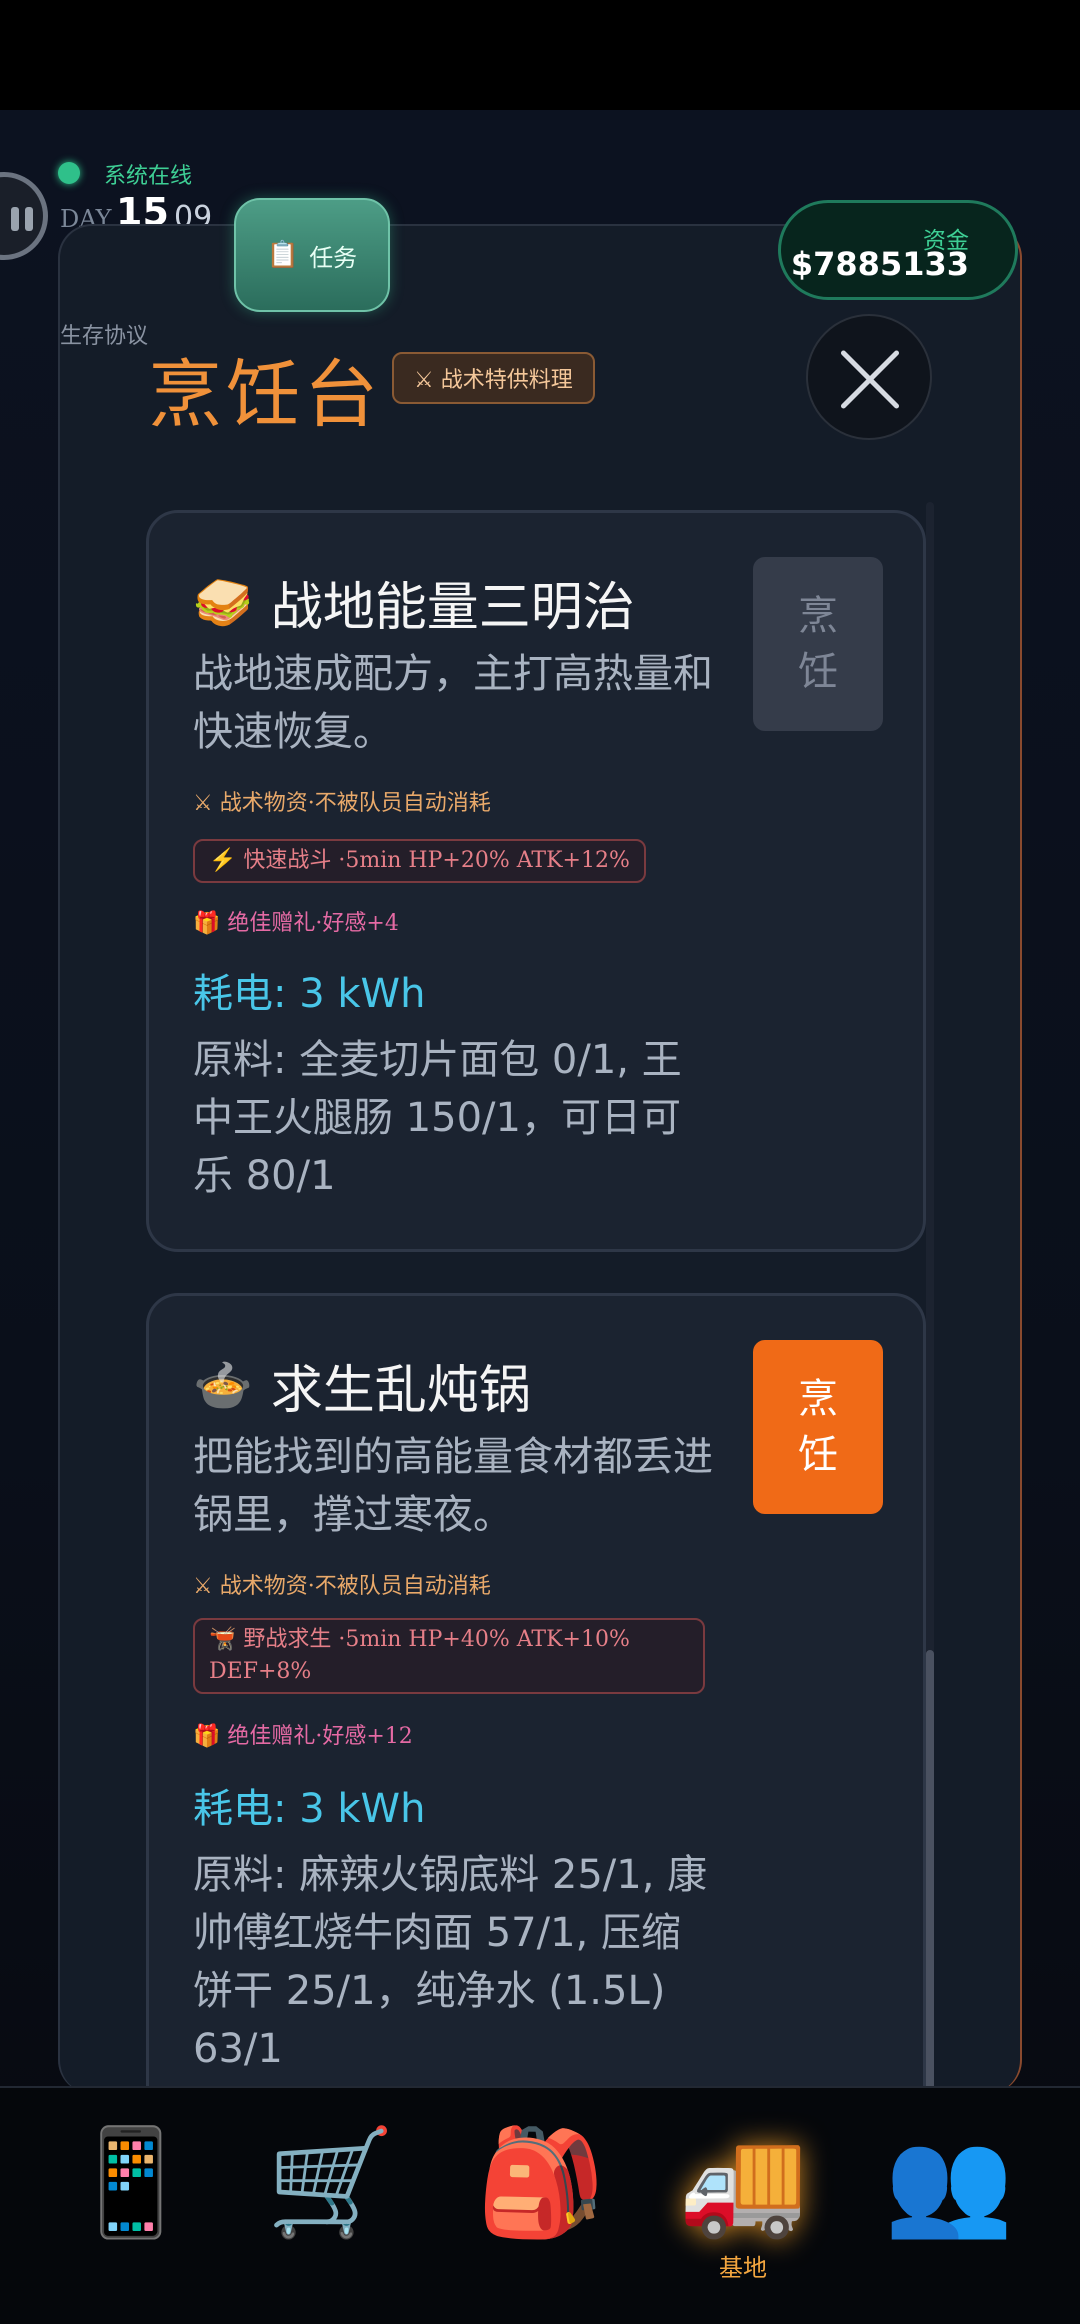  I want to click on gift-note: 🎁 绝佳赠礼·好感+4, so click(296, 923).